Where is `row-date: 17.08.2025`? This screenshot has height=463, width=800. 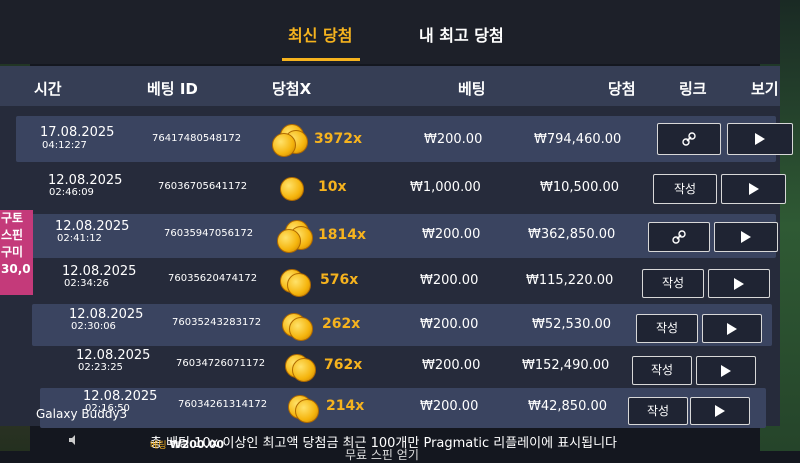 row-date: 17.08.2025 is located at coordinates (77, 132).